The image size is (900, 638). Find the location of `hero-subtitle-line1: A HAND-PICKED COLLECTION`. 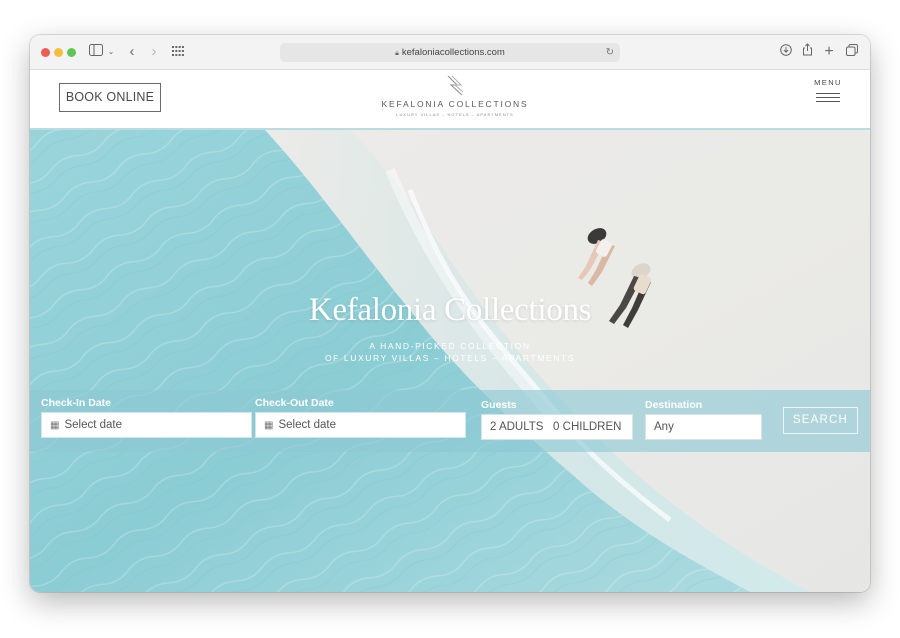

hero-subtitle-line1: A HAND-PICKED COLLECTION is located at coordinates (450, 346).